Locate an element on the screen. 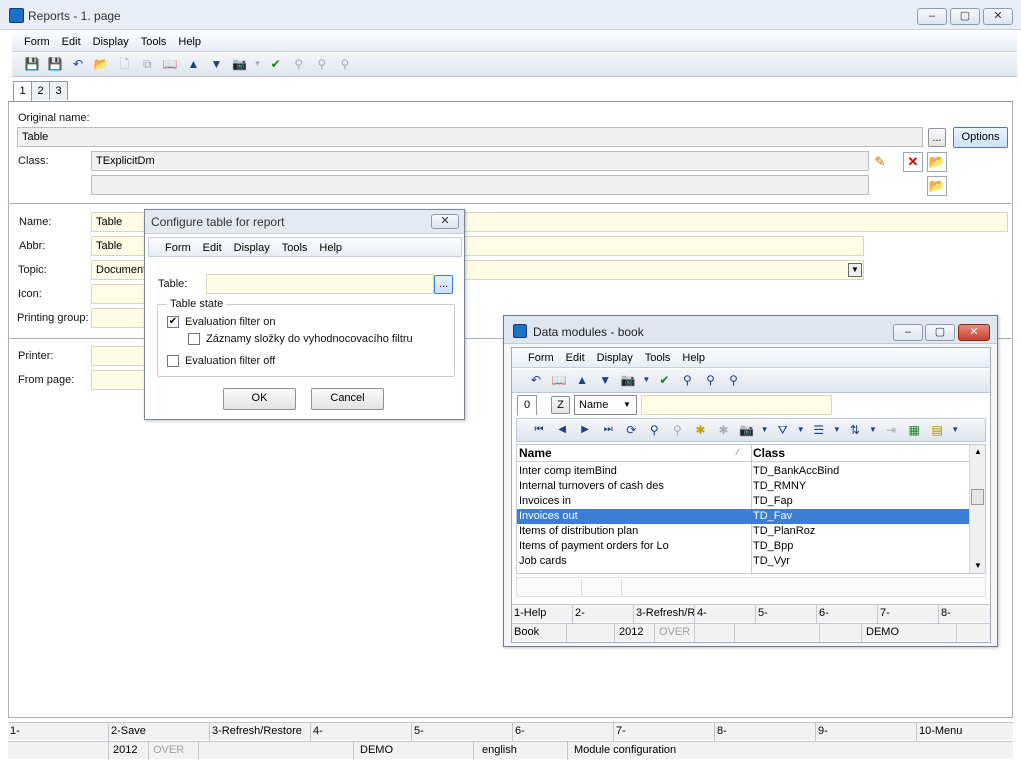 The height and width of the screenshot is (765, 1021). save-icon: 💾 is located at coordinates (32, 64).